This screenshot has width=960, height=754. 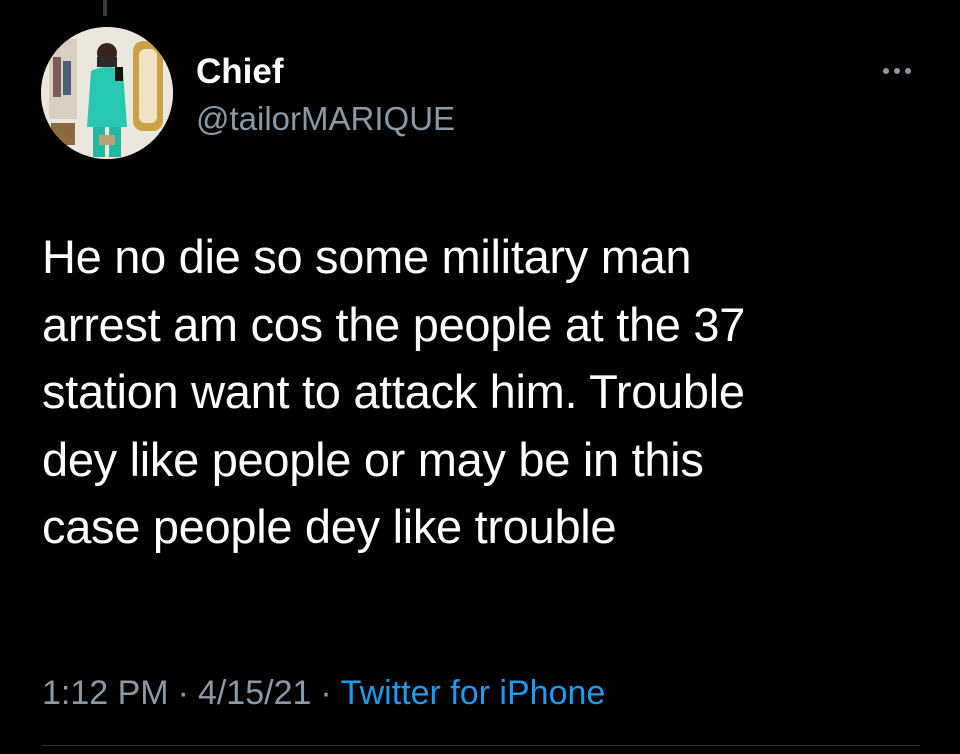 What do you see at coordinates (325, 119) in the screenshot?
I see `author-handle: @tailorMARIQUE` at bounding box center [325, 119].